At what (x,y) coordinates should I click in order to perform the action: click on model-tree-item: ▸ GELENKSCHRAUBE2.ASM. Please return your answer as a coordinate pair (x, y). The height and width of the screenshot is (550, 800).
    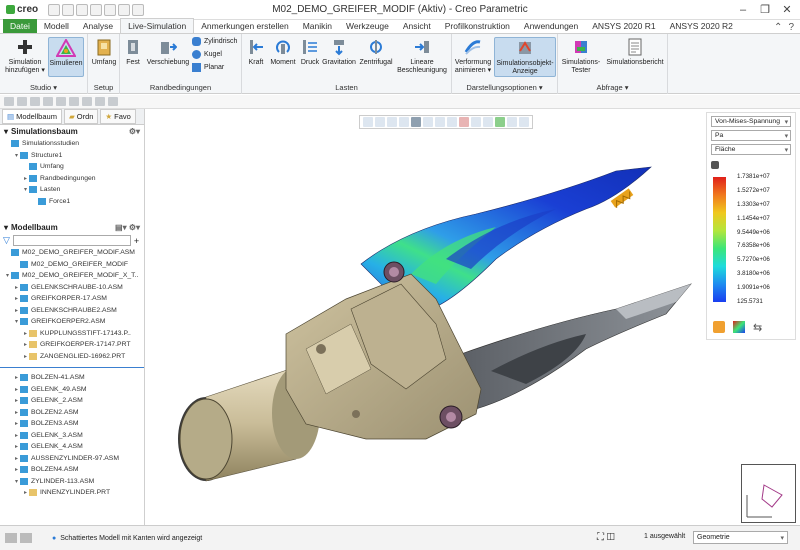
    Looking at the image, I should click on (72, 311).